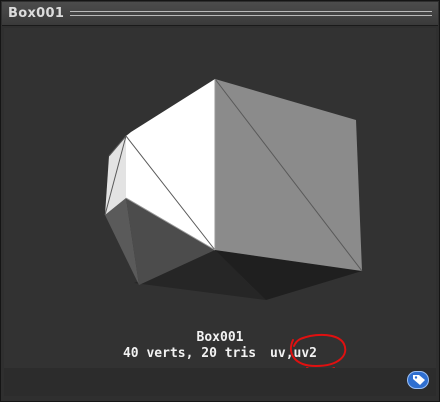 The image size is (440, 402). Describe the element at coordinates (251, 13) in the screenshot. I see `drag-handle` at that location.